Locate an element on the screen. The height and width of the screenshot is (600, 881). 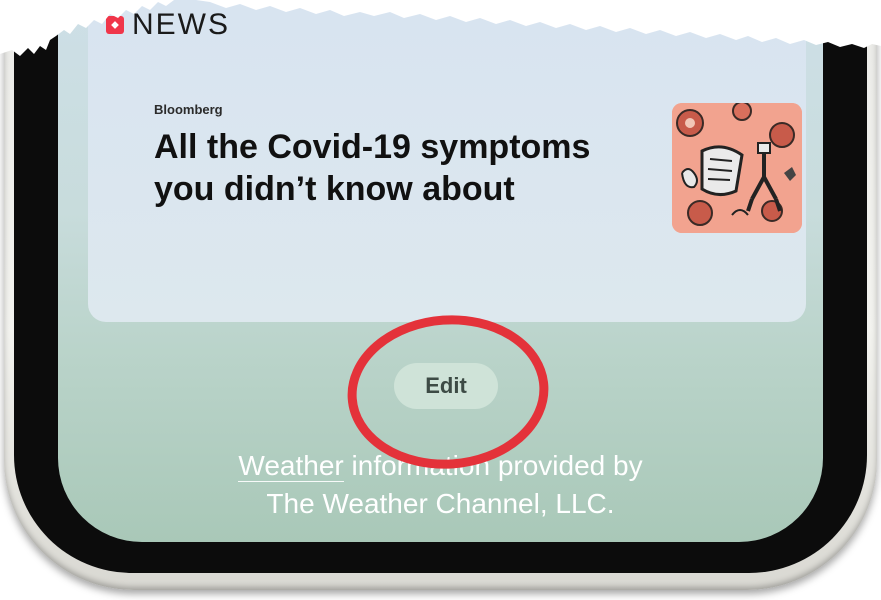
article-thumbnail is located at coordinates (737, 168).